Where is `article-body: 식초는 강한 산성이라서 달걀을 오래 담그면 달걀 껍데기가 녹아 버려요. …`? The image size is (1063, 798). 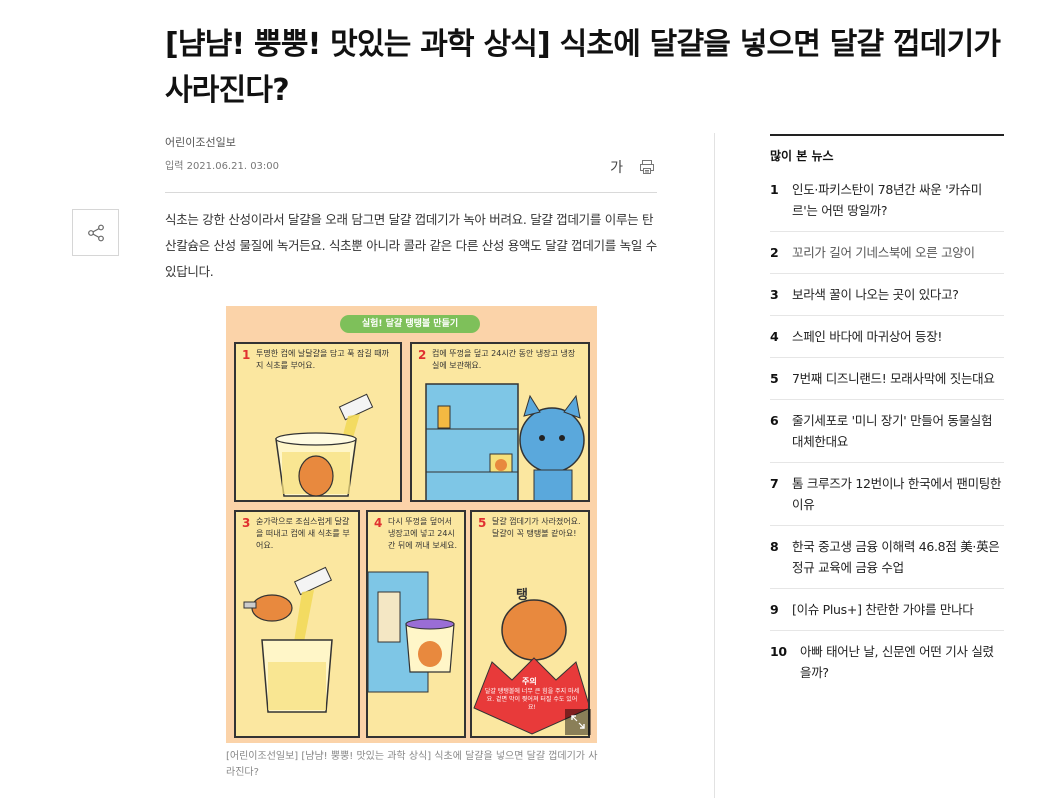
article-body: 식초는 강한 산성이라서 달걀을 오래 담그면 달걀 껍데기가 녹아 버려요. … is located at coordinates (411, 245).